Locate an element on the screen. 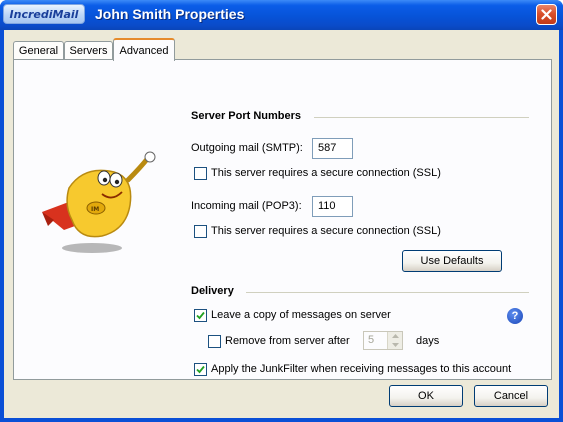  logo-text: IncrediMail is located at coordinates (44, 14).